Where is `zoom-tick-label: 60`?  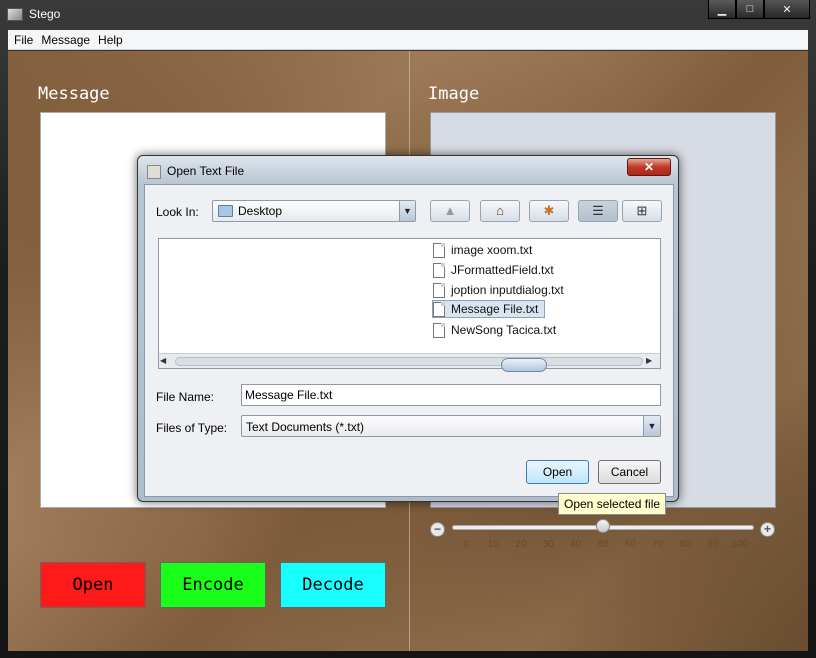
zoom-tick-label: 60 is located at coordinates (630, 544).